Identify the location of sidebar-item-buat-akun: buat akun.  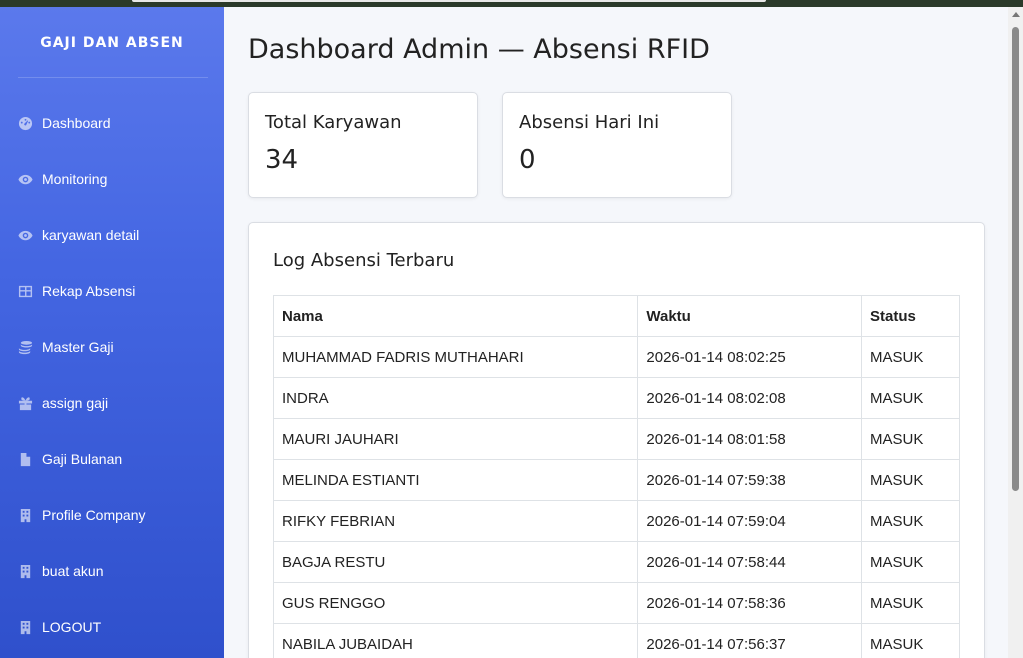
(112, 571).